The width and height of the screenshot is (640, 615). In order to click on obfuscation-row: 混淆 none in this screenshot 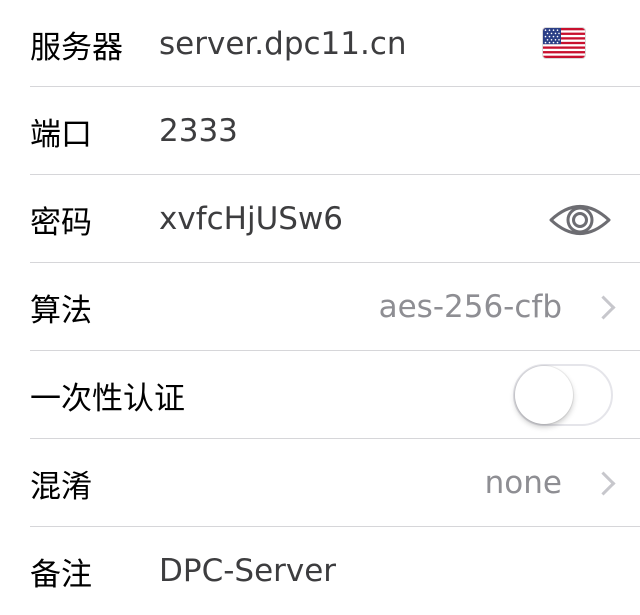, I will do `click(320, 483)`.